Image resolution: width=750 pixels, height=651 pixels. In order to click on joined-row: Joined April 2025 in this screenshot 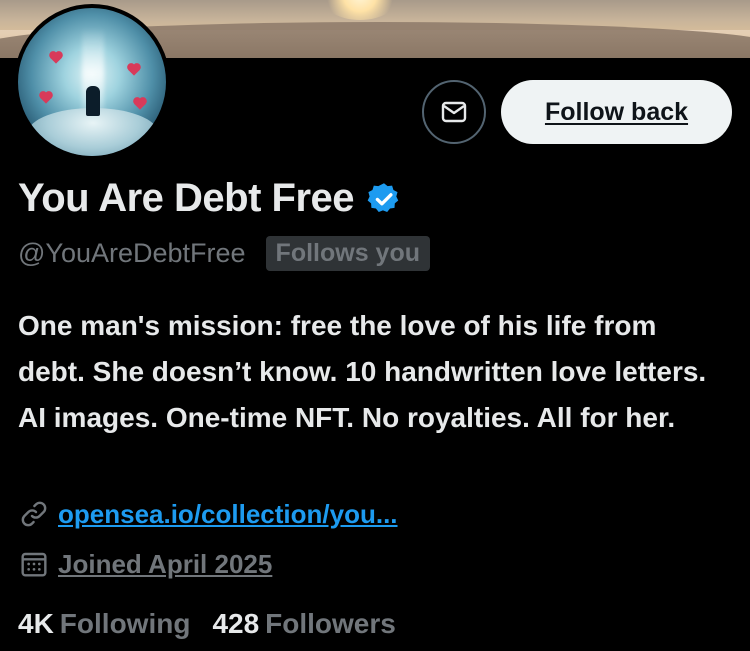, I will do `click(145, 564)`.